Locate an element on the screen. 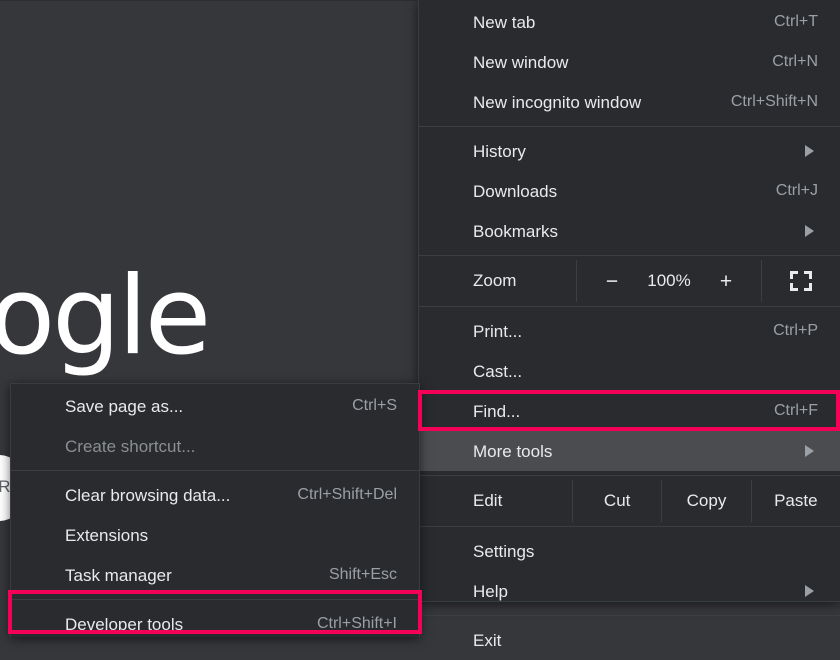 This screenshot has width=840, height=660. menu-item-developer-tools: Developer tools Ctrl+Shift+I is located at coordinates (215, 624).